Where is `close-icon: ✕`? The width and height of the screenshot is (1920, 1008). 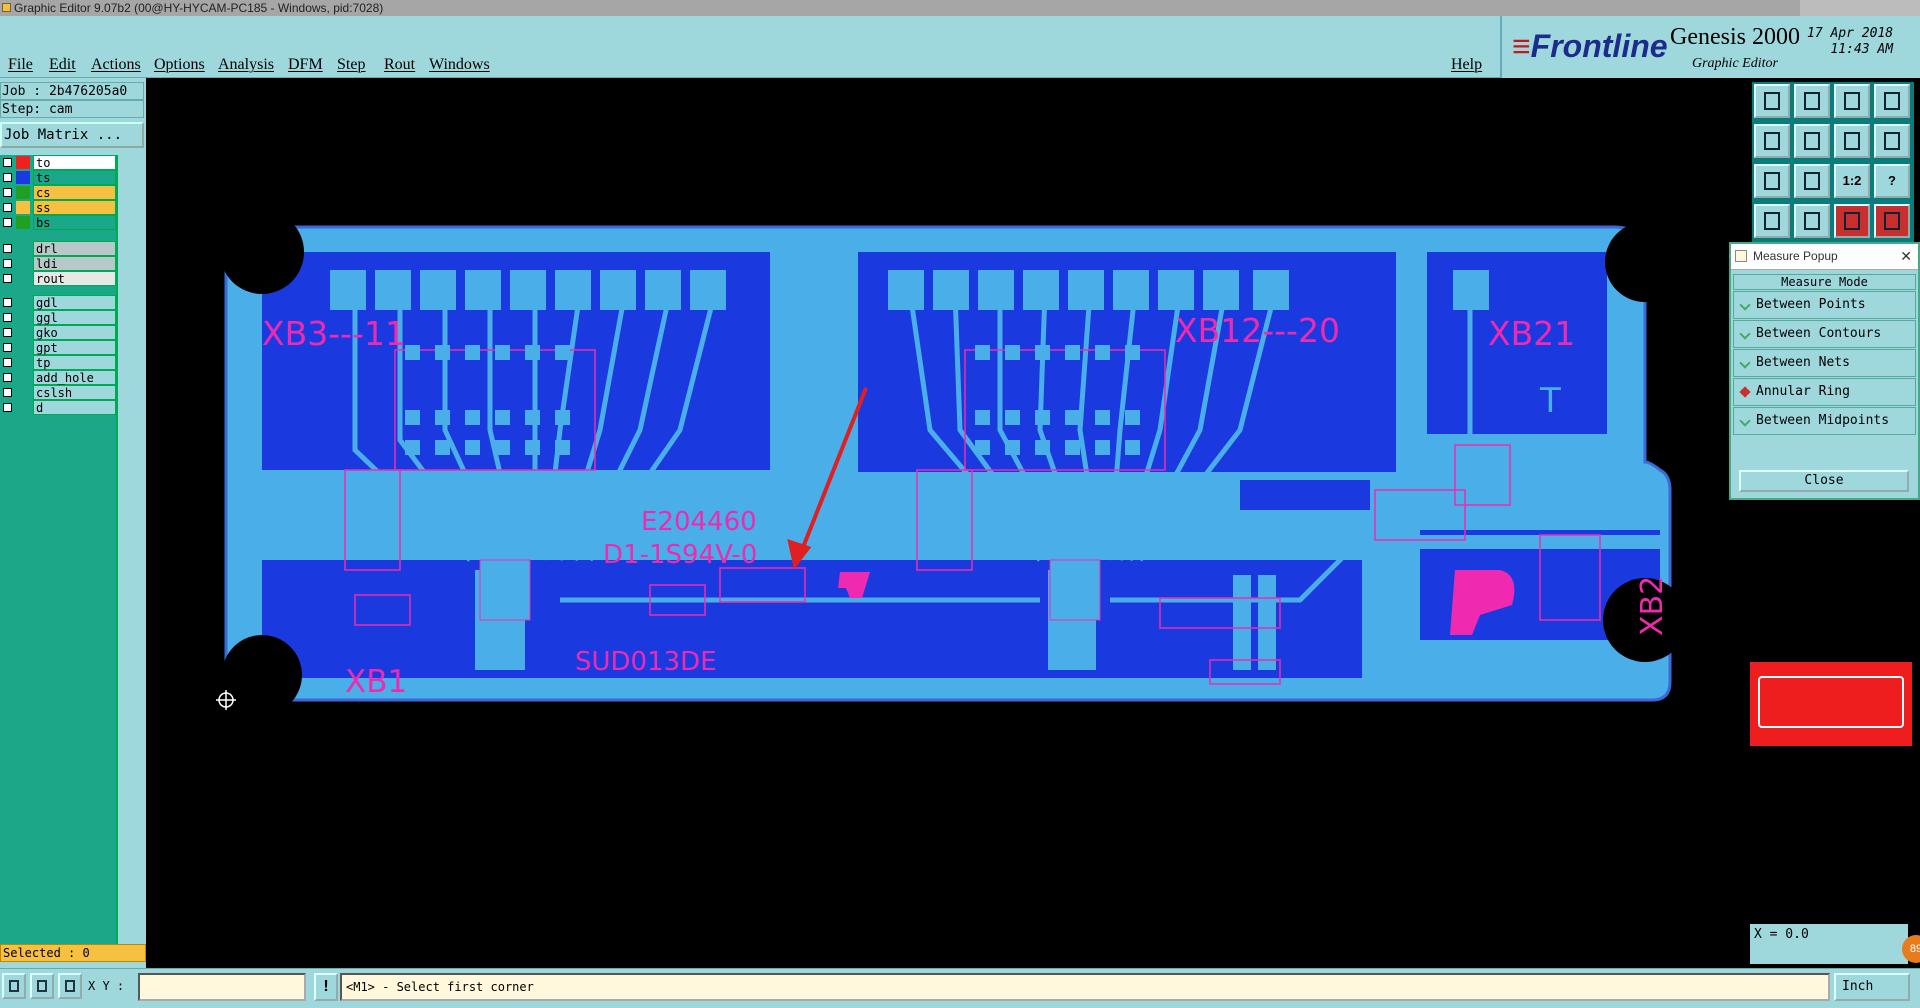 close-icon: ✕ is located at coordinates (1906, 256).